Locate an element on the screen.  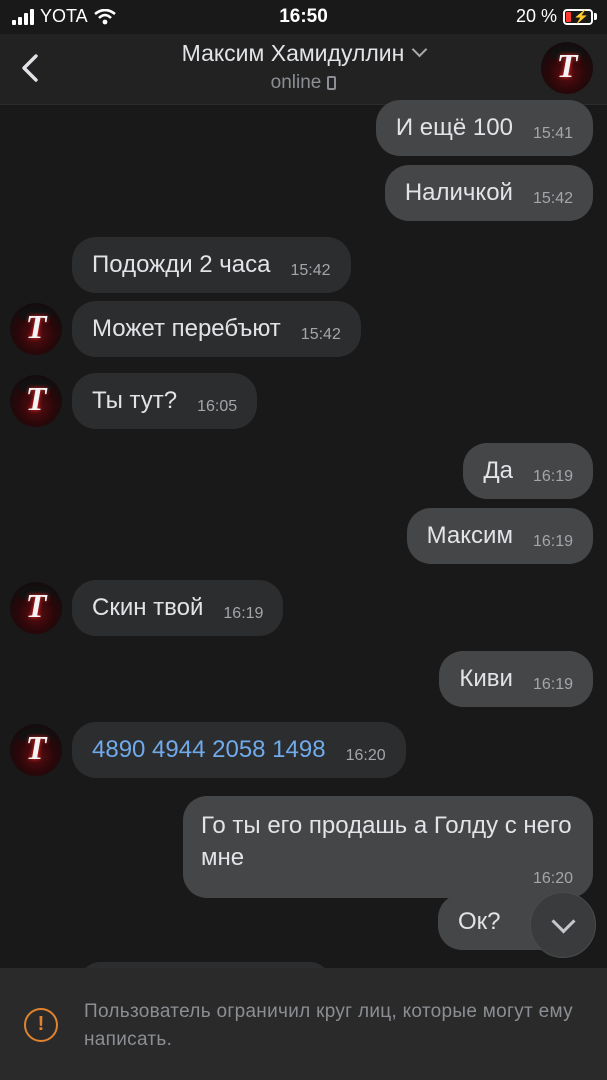
message-bubble: И ещё 100 15:41 is located at coordinates (484, 128).